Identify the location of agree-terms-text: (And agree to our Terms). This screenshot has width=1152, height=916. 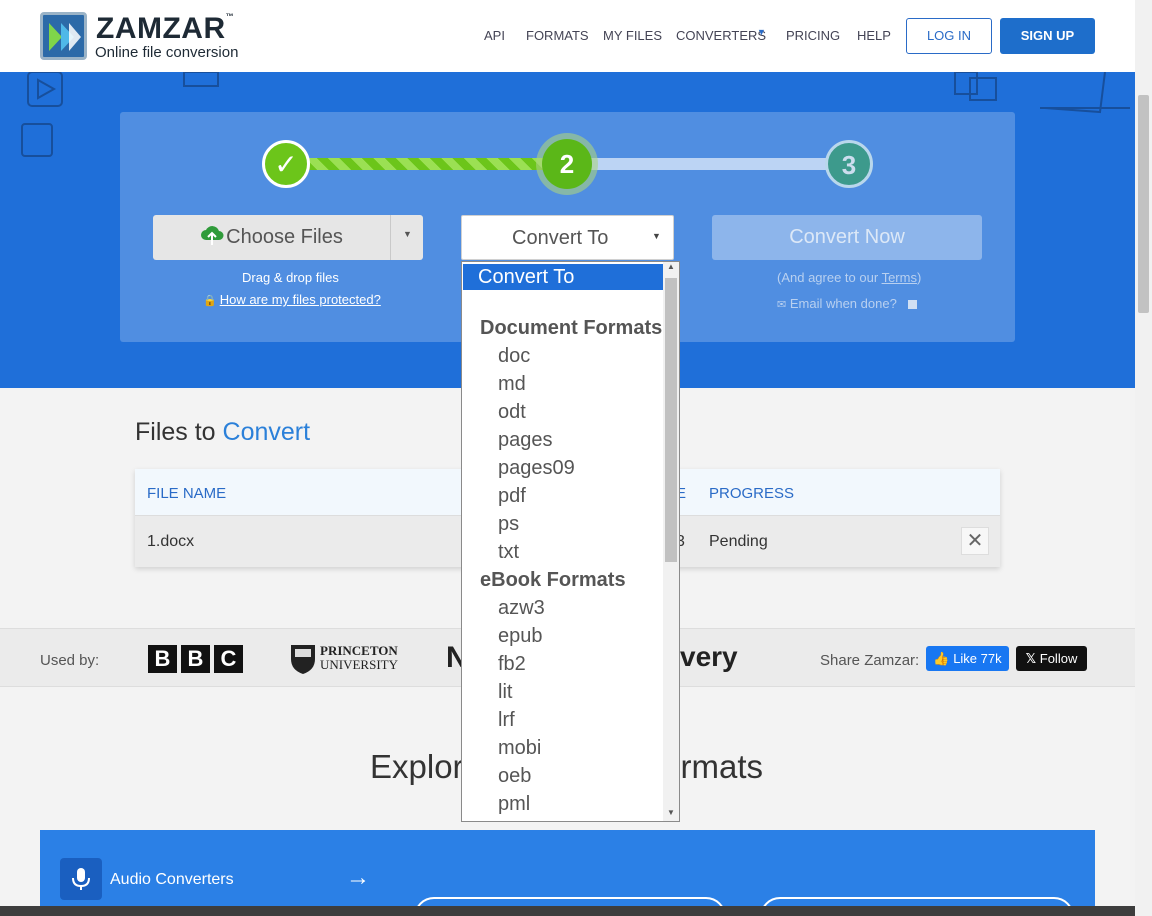
(849, 277).